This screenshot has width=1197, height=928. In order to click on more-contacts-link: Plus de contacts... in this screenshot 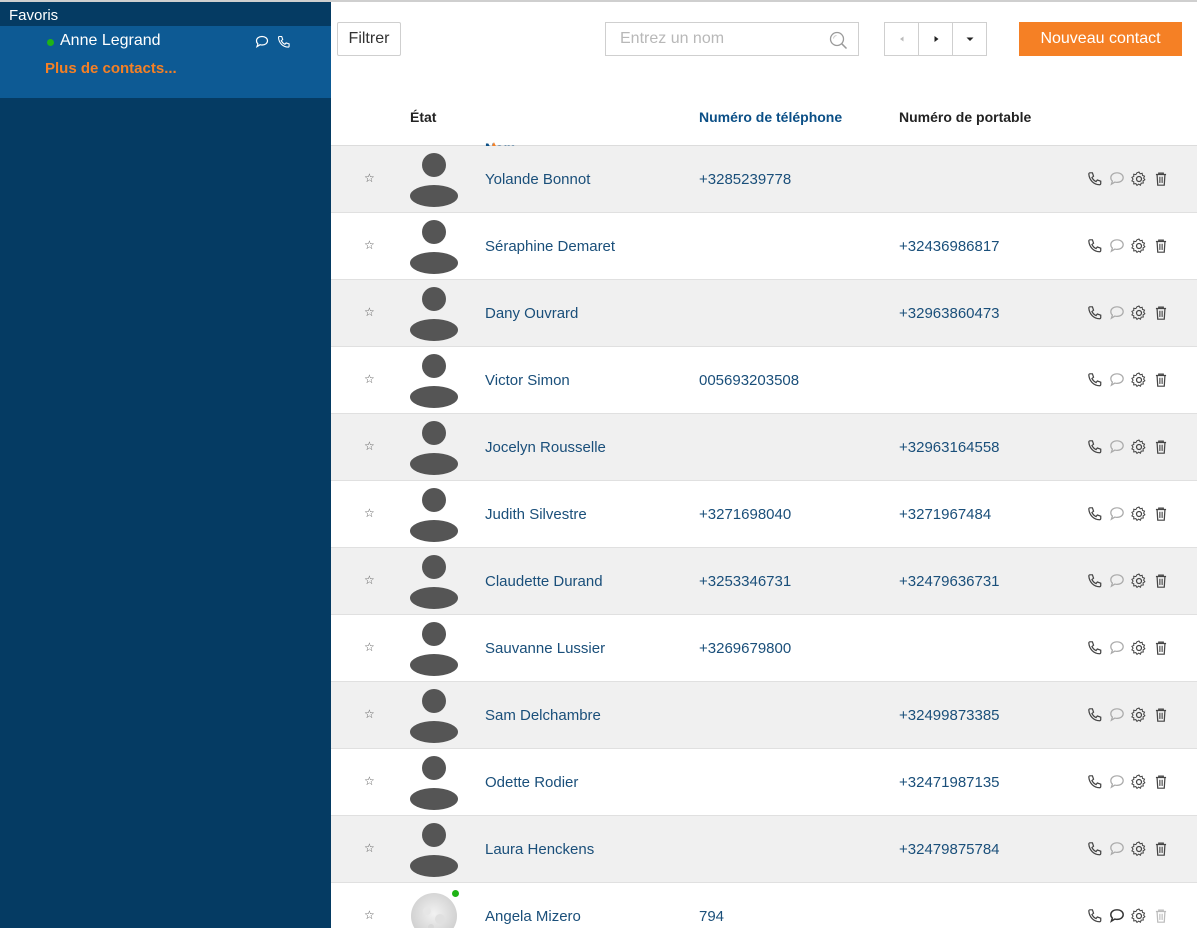, I will do `click(165, 65)`.